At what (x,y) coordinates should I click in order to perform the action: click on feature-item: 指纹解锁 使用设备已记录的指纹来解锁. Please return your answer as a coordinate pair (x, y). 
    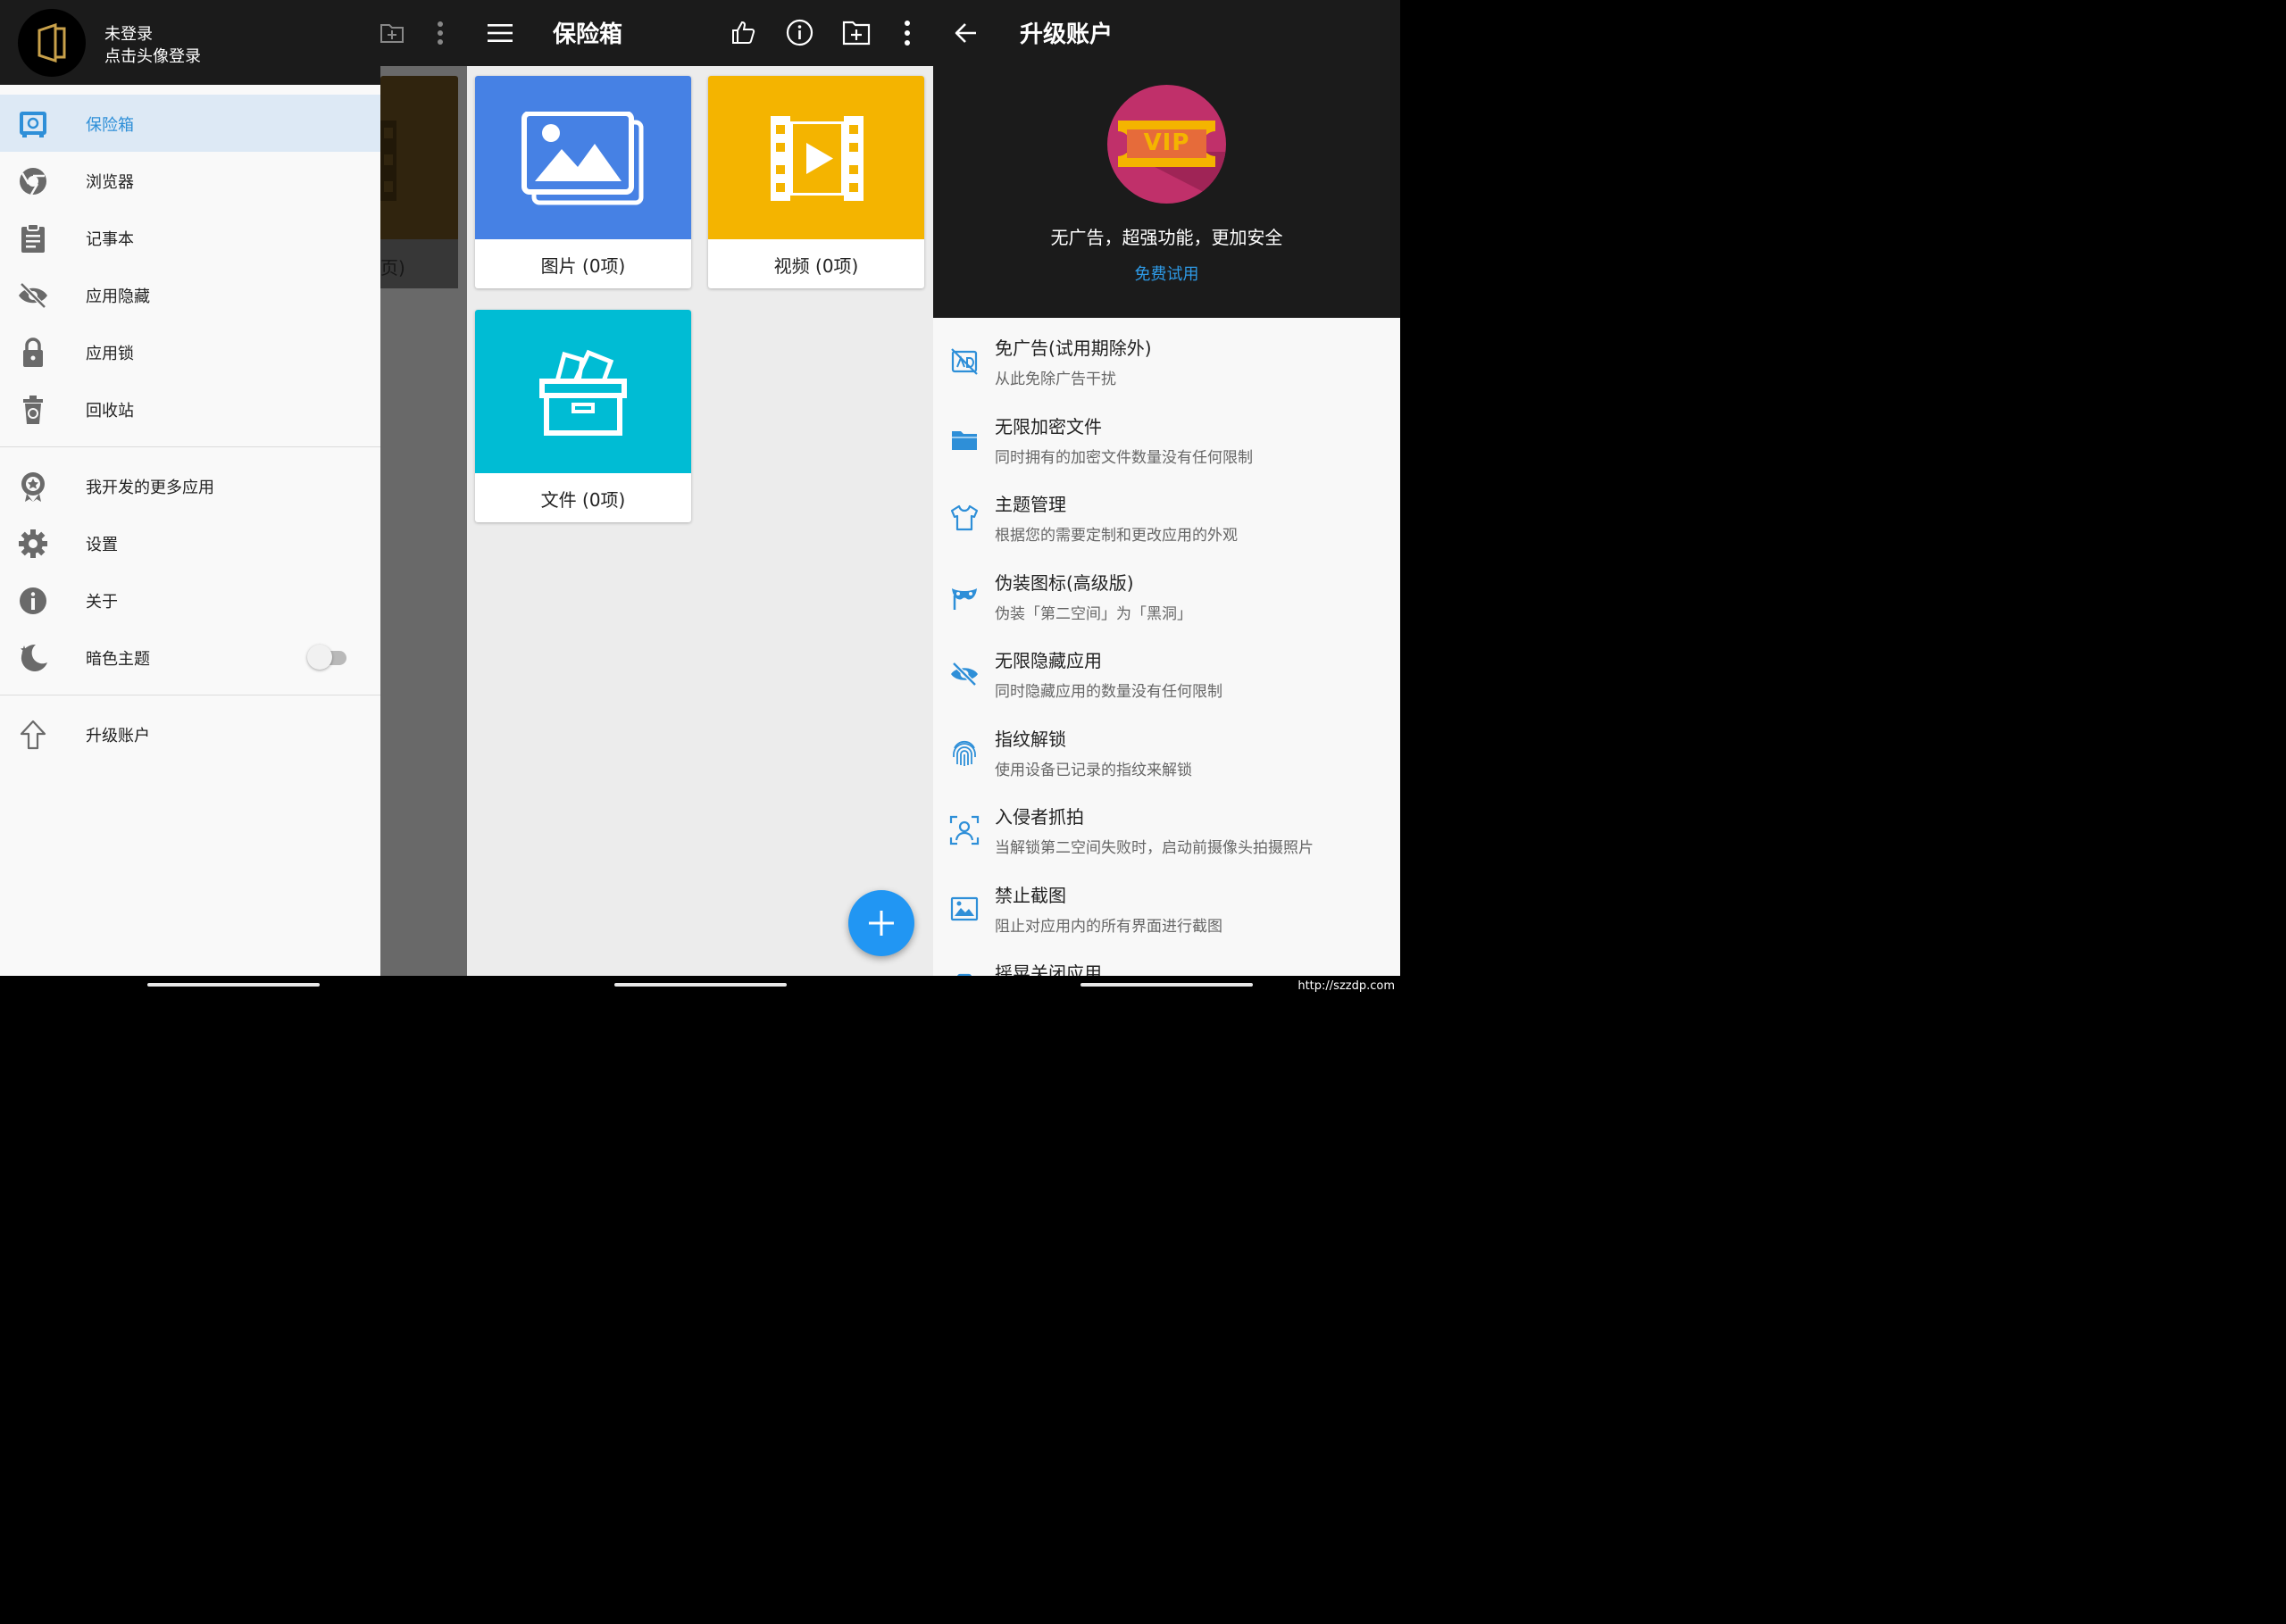
    Looking at the image, I should click on (1166, 753).